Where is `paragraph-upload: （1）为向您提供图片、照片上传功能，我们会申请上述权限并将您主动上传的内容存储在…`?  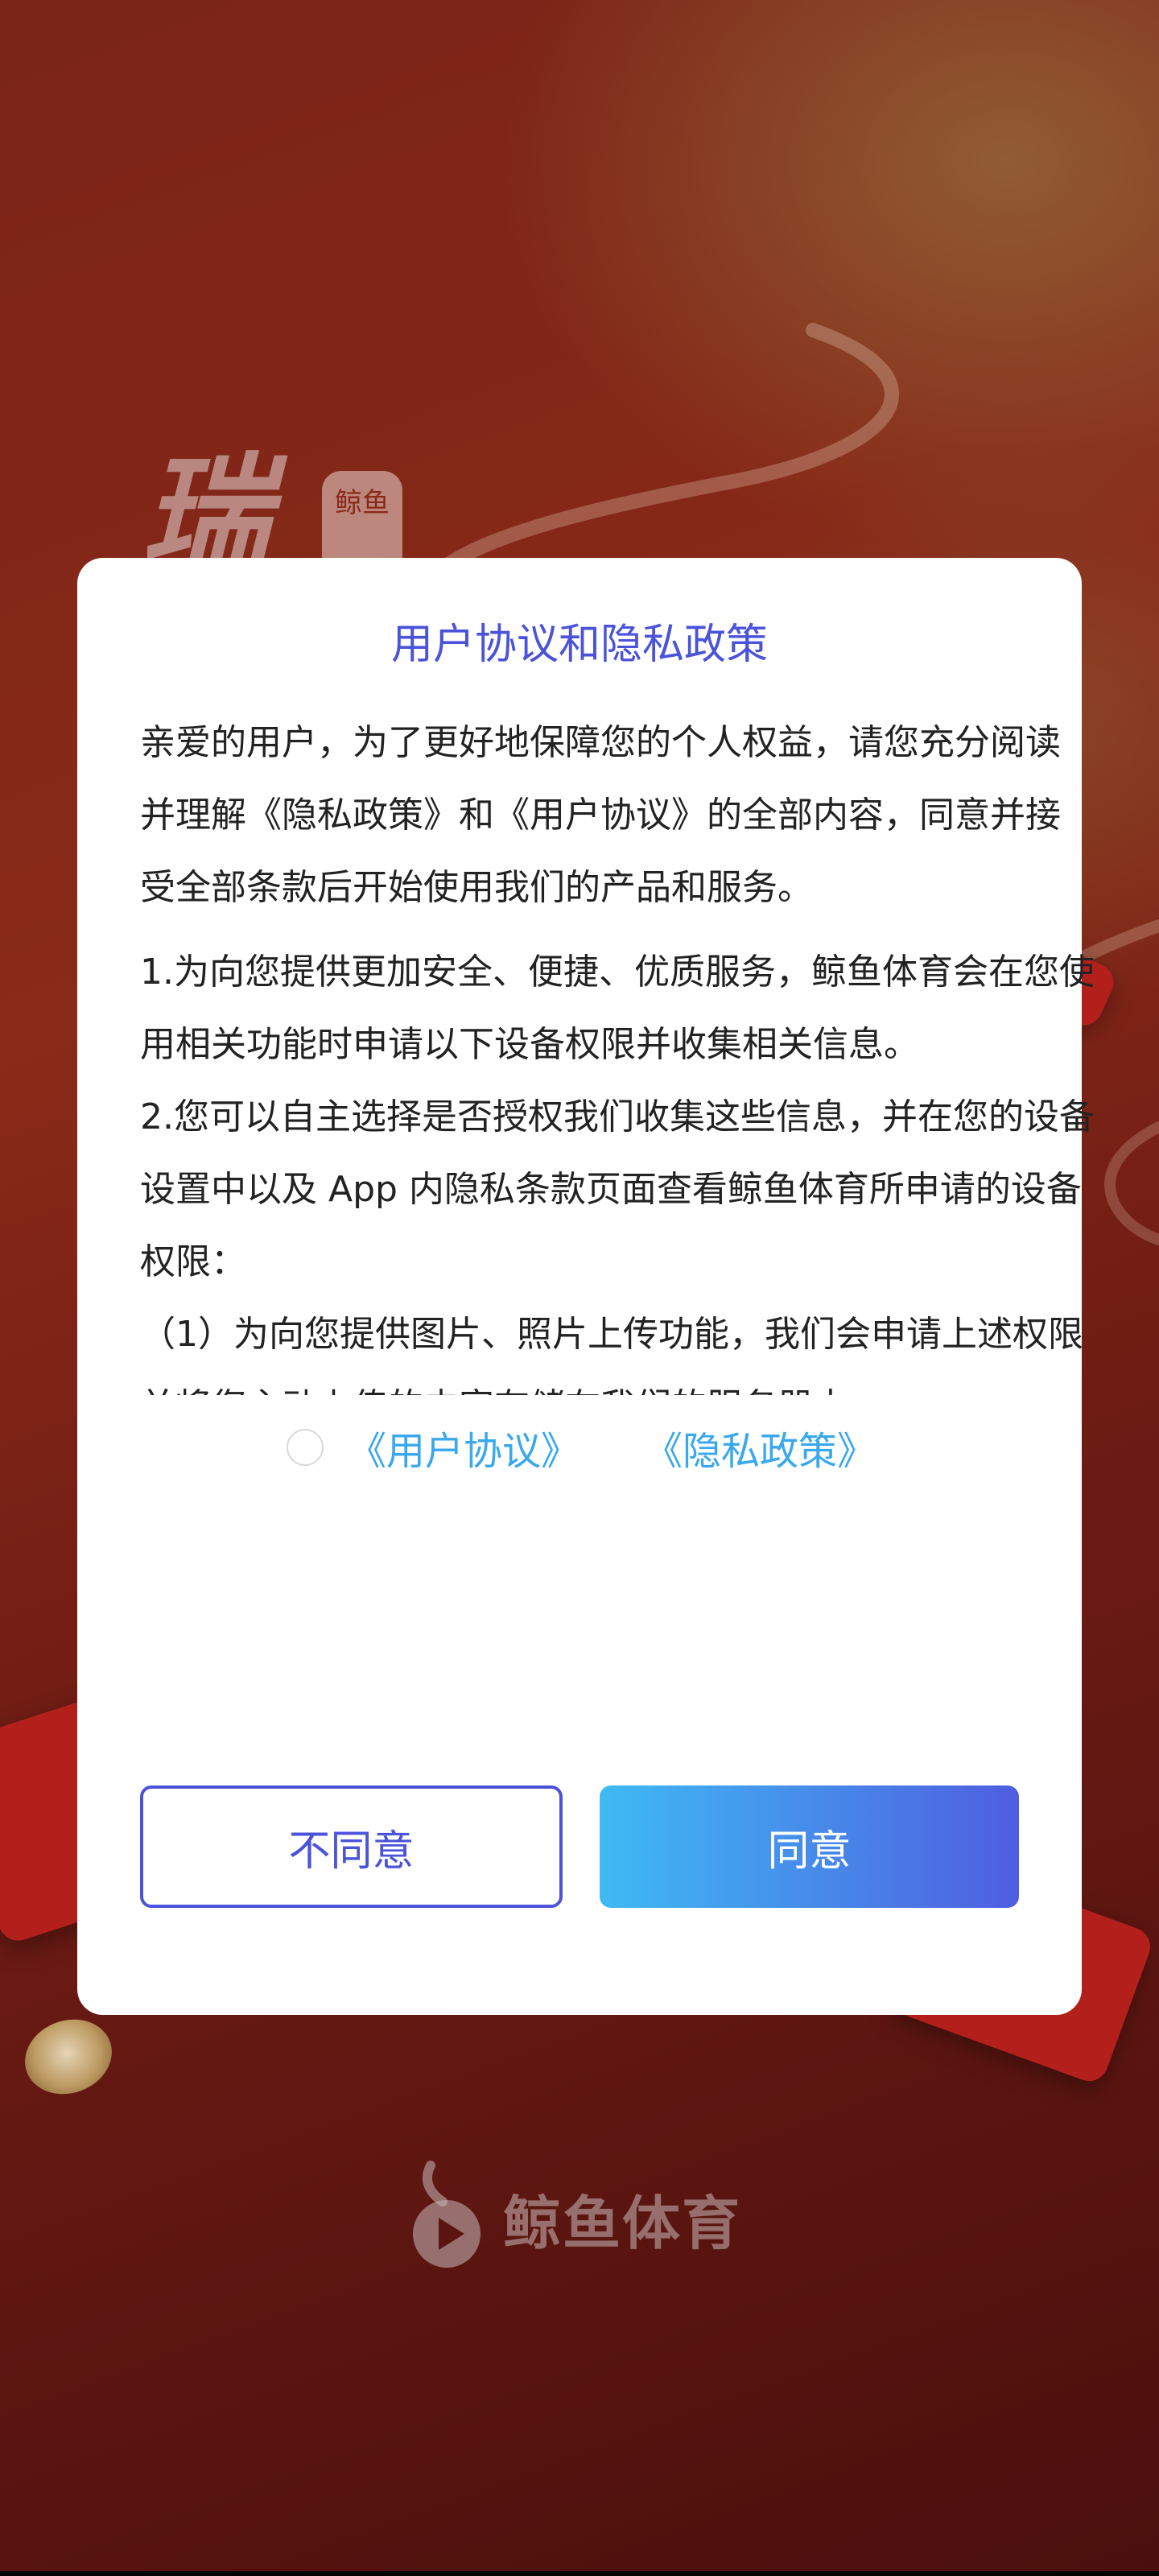
paragraph-upload: （1）为向您提供图片、照片上传功能，我们会申请上述权限并将您主动上传的内容存储在… is located at coordinates (611, 1354).